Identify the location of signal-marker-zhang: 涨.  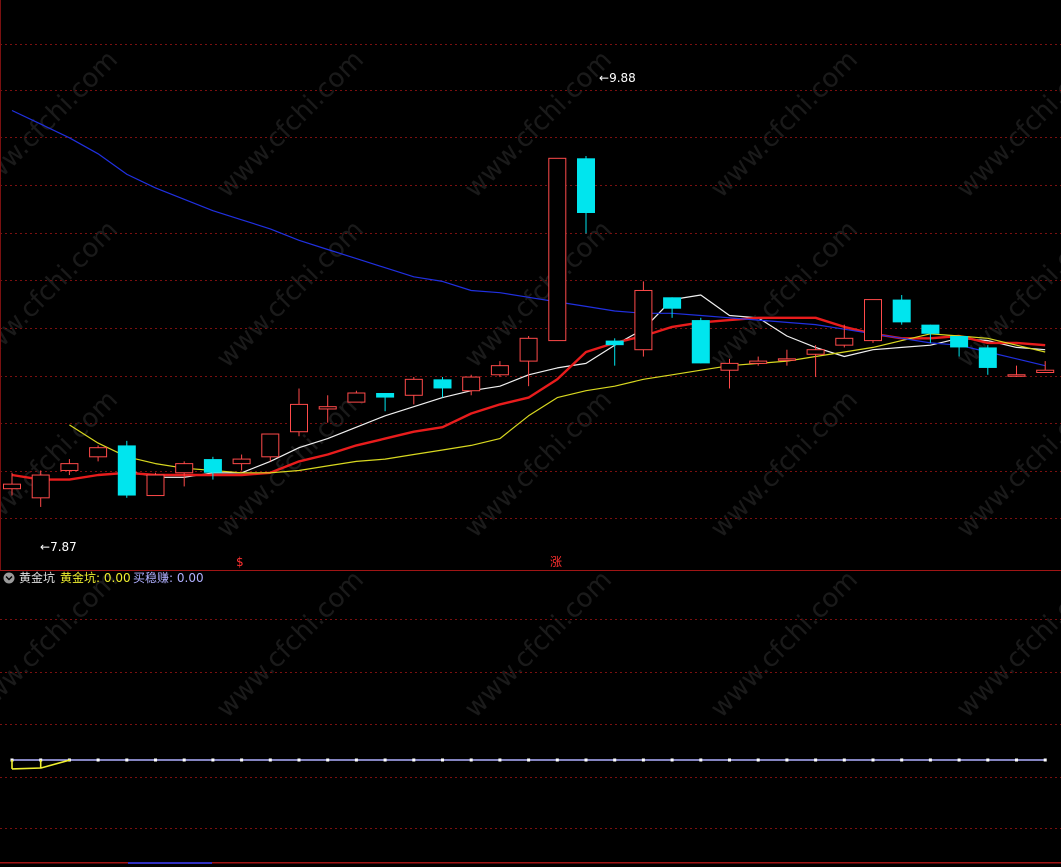
(556, 561).